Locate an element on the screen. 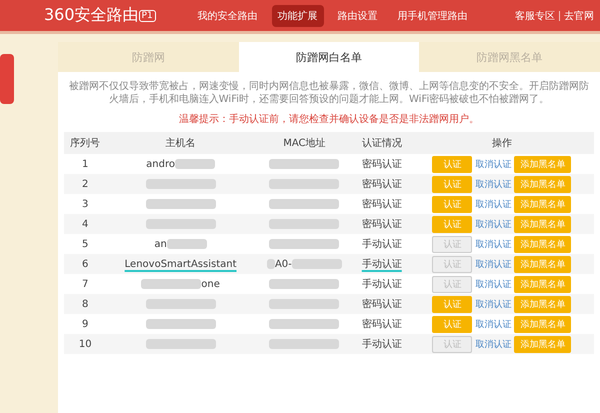 This screenshot has width=600, height=413. column-header: 主机名 is located at coordinates (180, 143).